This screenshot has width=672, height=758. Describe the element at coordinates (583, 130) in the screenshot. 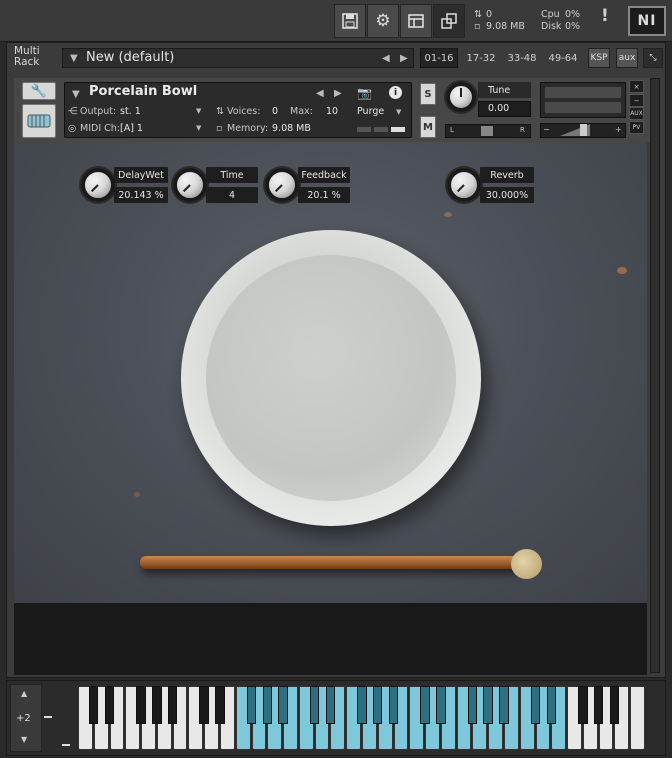

I see `volume-handle` at that location.